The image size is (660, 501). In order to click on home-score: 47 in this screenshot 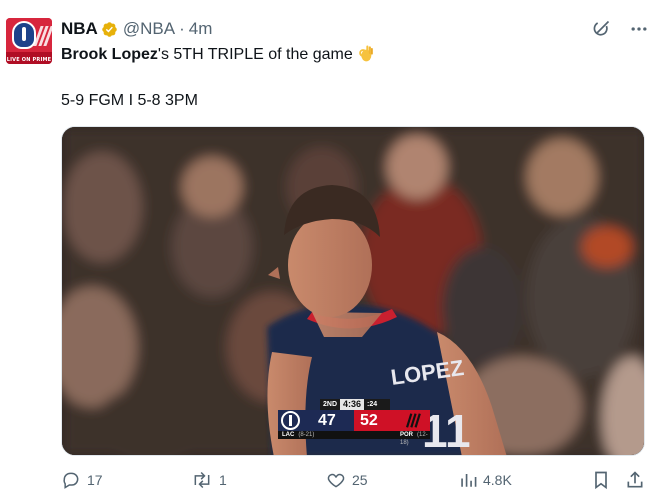, I will do `click(327, 420)`.